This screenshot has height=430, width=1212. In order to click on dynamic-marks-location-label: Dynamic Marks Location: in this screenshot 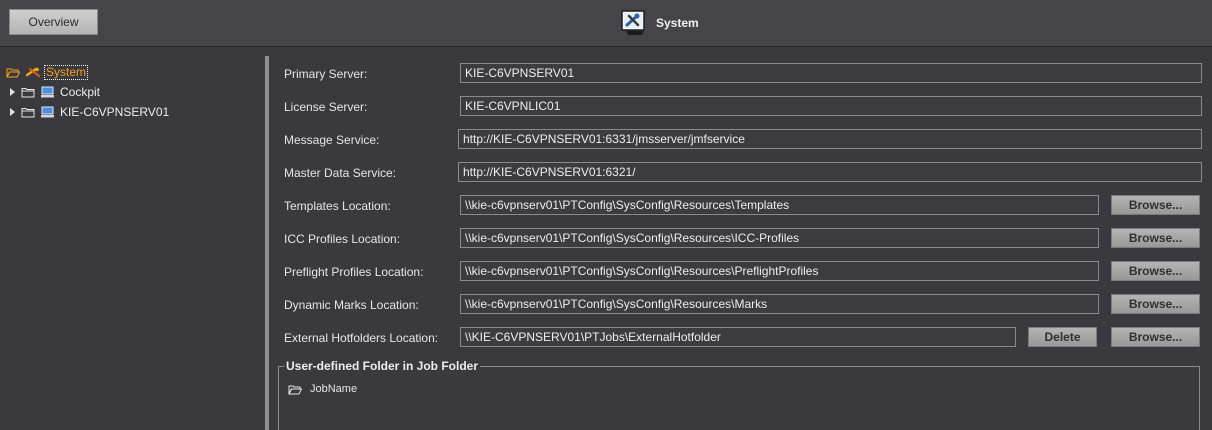, I will do `click(351, 305)`.